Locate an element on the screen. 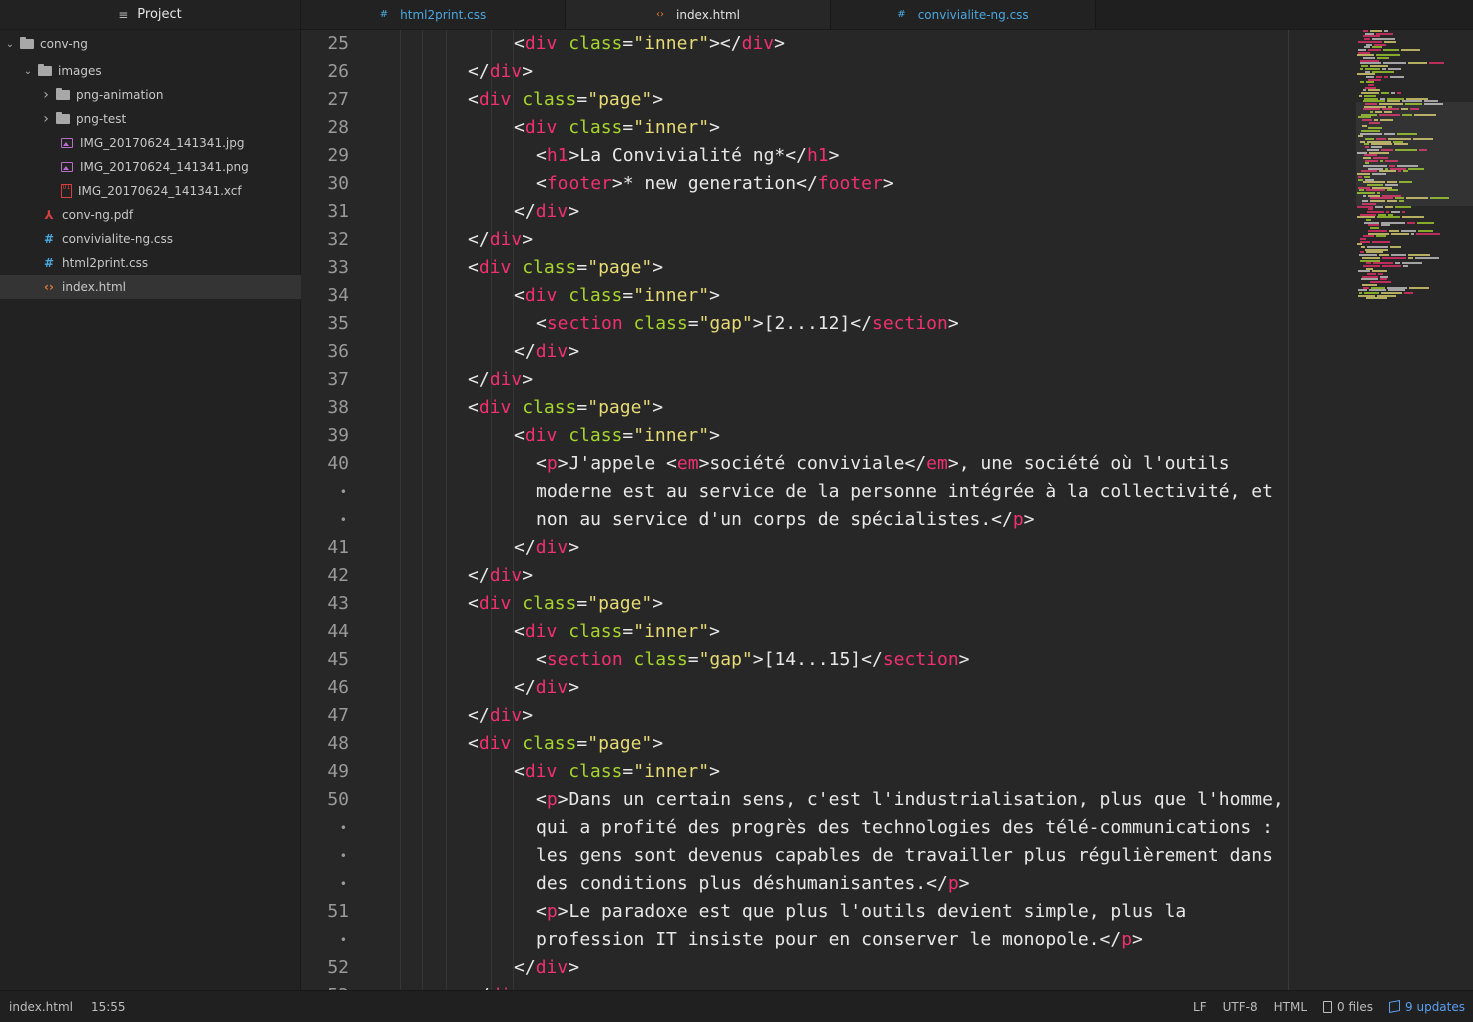 Image resolution: width=1473 pixels, height=1022 pixels. code-line: <div class="inner"></div> is located at coordinates (649, 44).